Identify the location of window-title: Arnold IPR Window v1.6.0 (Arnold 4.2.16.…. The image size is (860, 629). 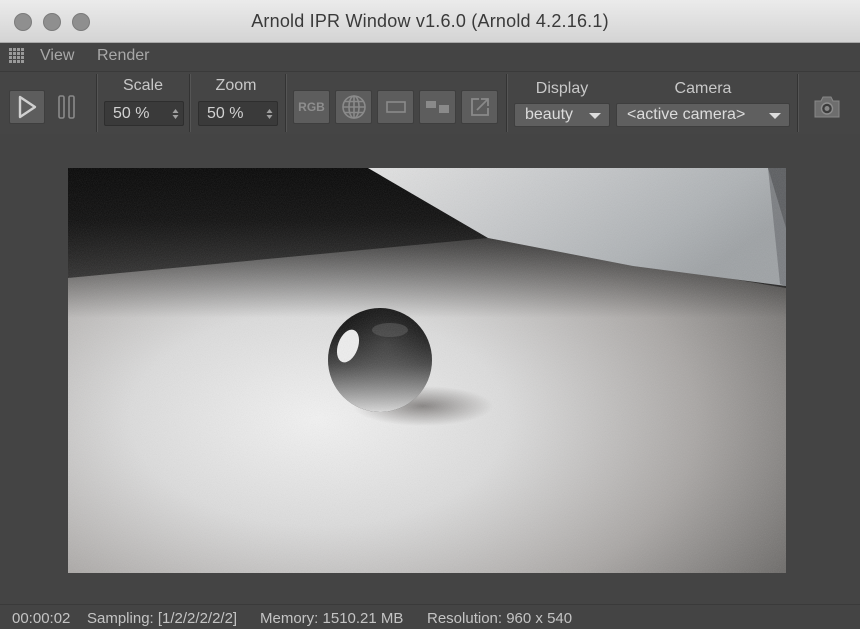
(430, 21).